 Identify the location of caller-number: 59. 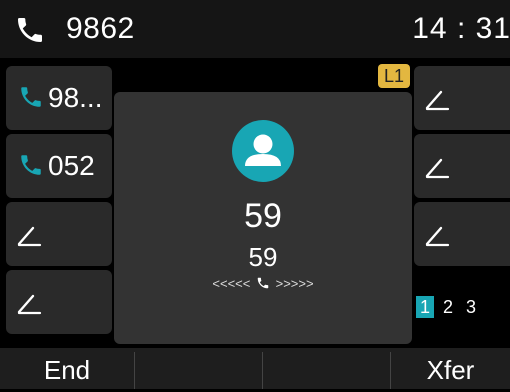
(263, 257).